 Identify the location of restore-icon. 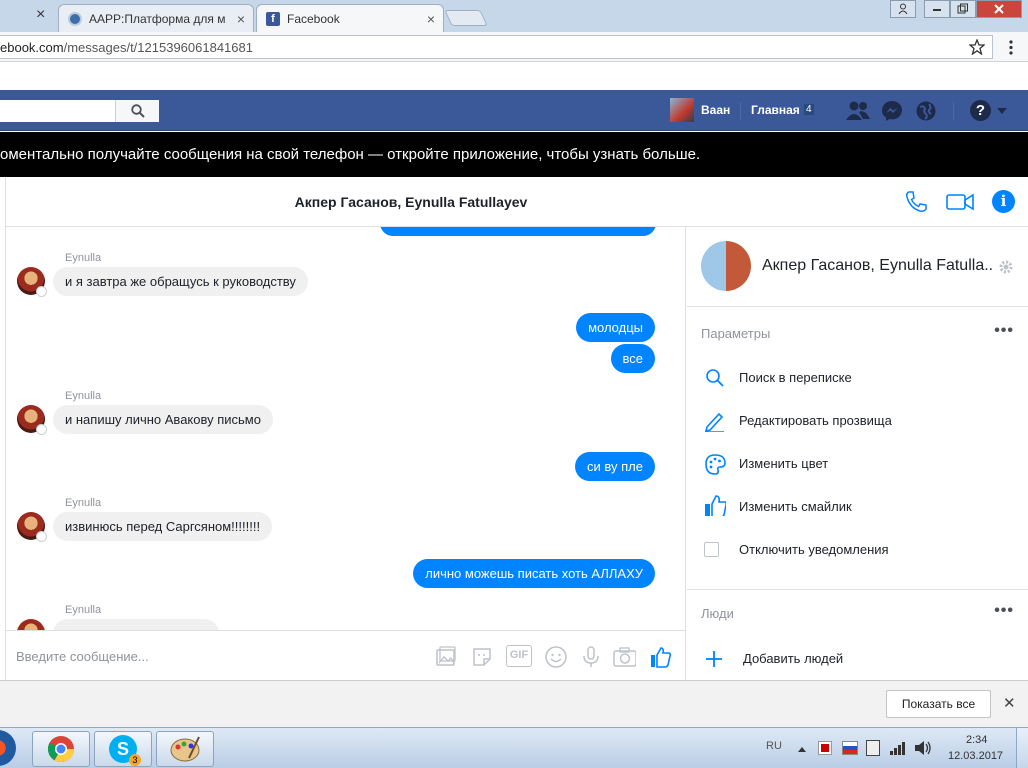
(962, 8).